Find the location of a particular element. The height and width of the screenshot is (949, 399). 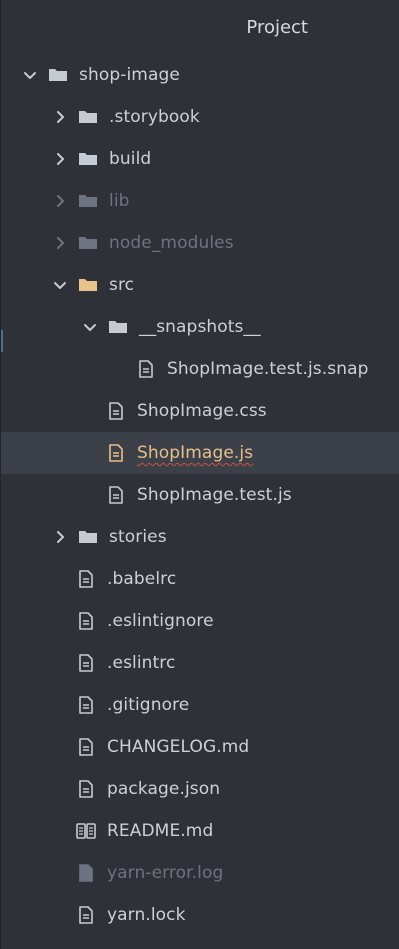

tree-item-label: shop-image is located at coordinates (129, 75).